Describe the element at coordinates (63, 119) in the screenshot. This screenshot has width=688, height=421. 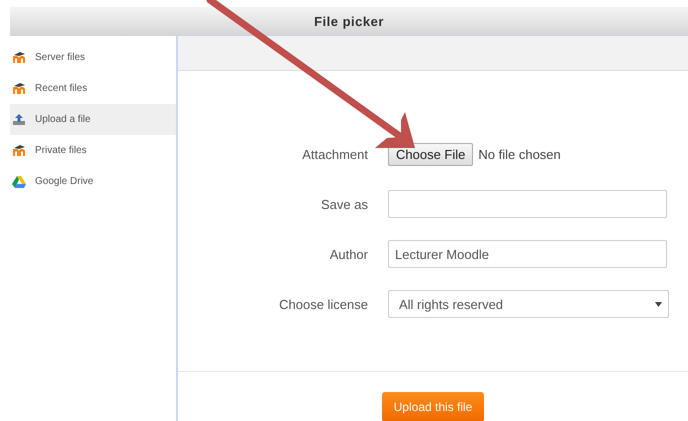
I see `sidebar-item-label: Upload a file` at that location.